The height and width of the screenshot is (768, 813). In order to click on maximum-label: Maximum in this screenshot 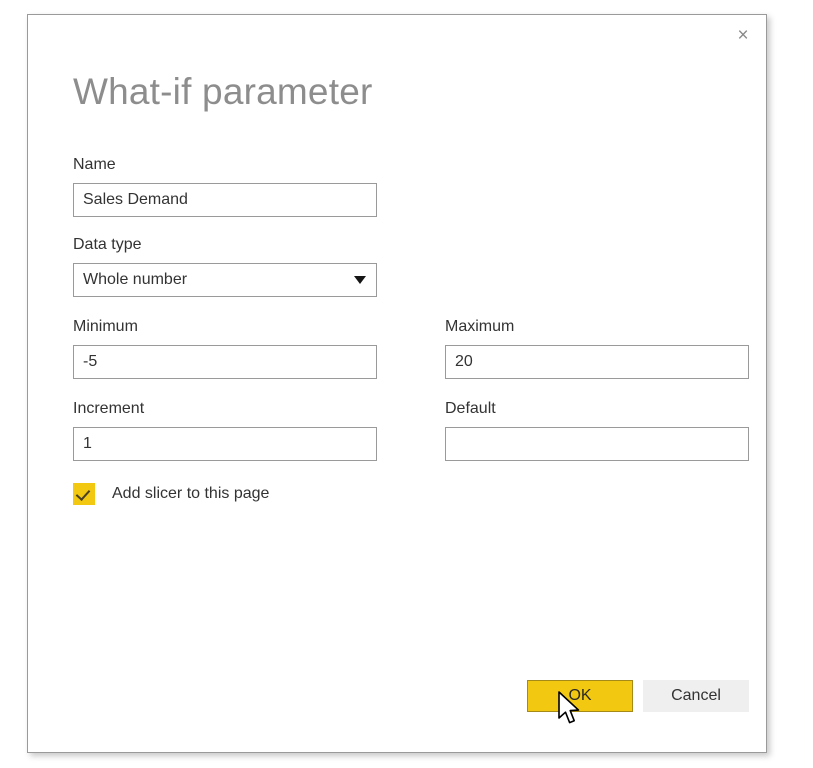, I will do `click(480, 326)`.